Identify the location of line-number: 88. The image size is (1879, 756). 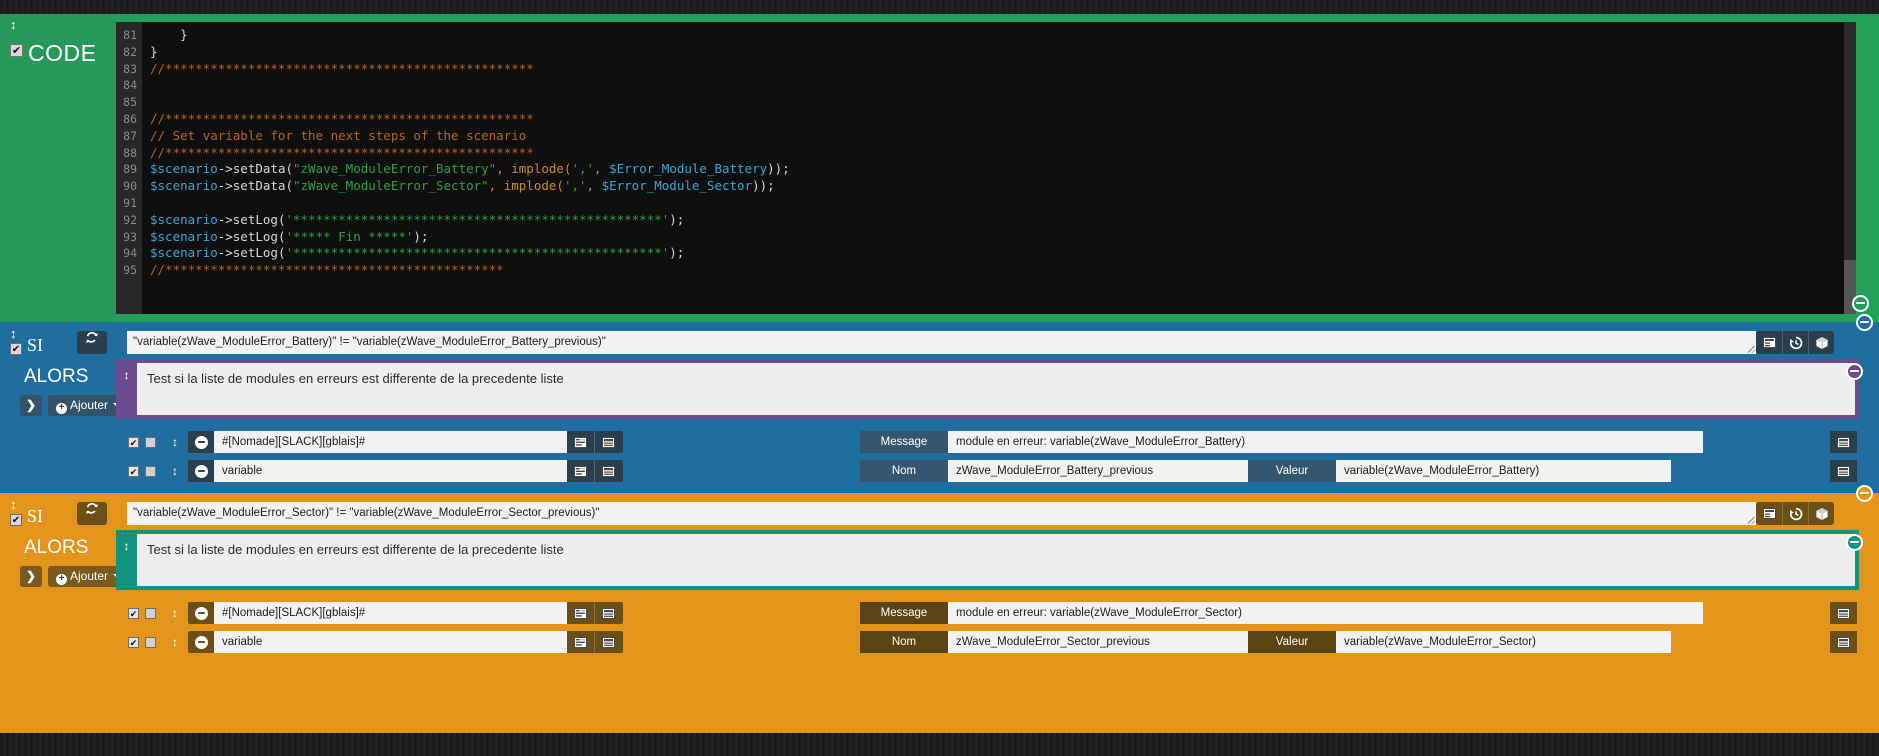
(130, 152).